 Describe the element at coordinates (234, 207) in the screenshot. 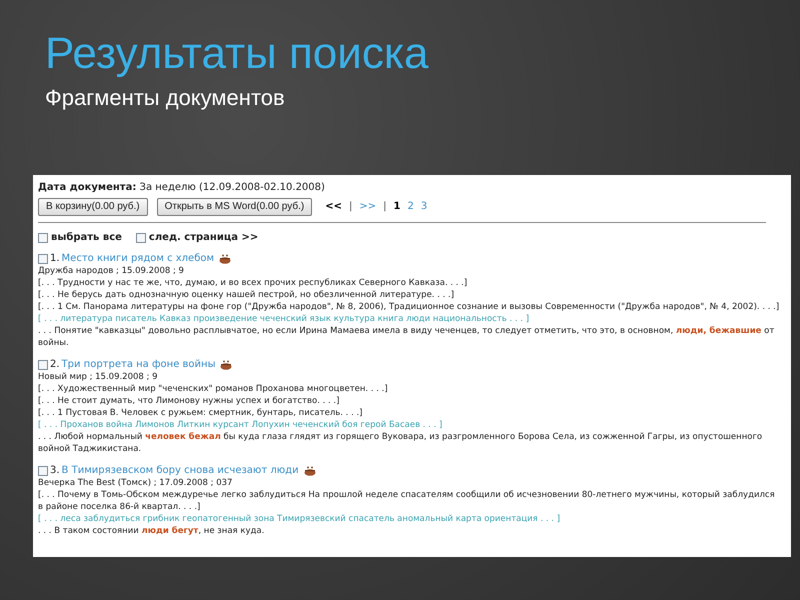

I see `toolbar-button: Открыть в MS Word(0.00 руб.)` at that location.